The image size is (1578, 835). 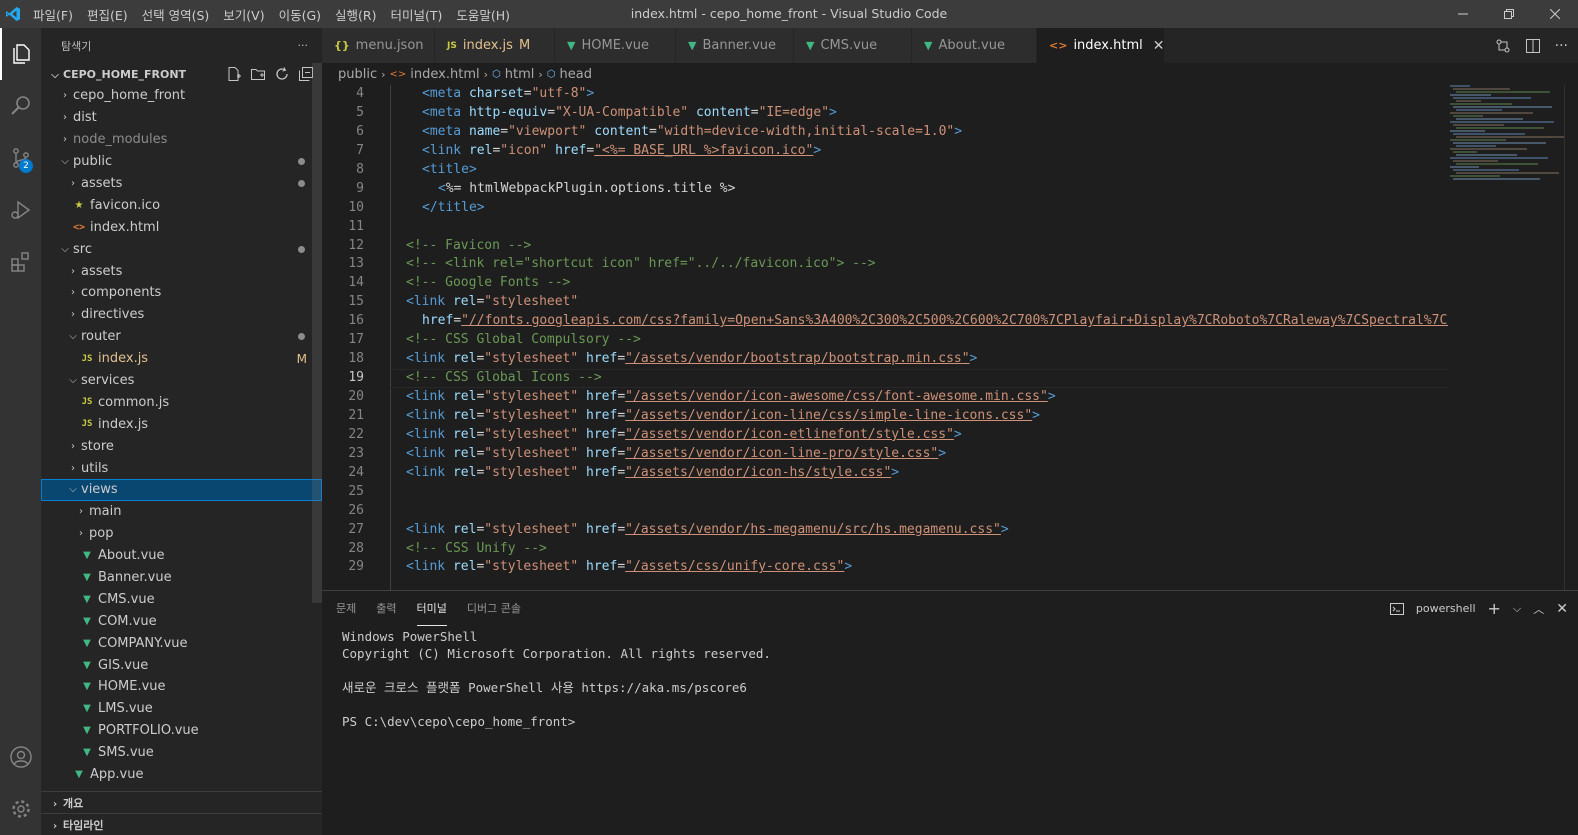 What do you see at coordinates (444, 74) in the screenshot?
I see `breadcrumb-item: index.html` at bounding box center [444, 74].